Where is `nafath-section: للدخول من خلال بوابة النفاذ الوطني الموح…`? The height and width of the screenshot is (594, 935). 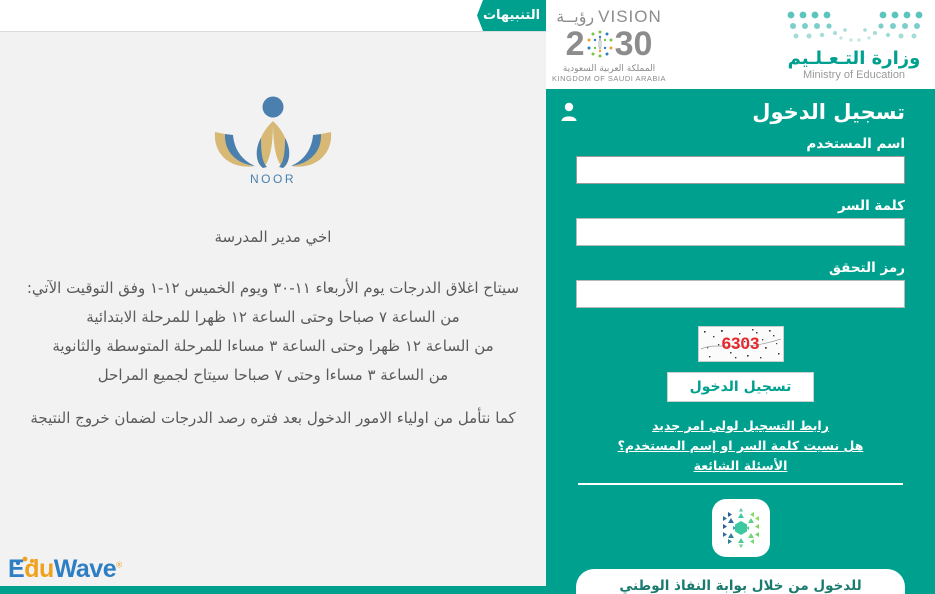
nafath-section: للدخول من خلال بوابة النفاذ الوطني الموح… is located at coordinates (740, 546).